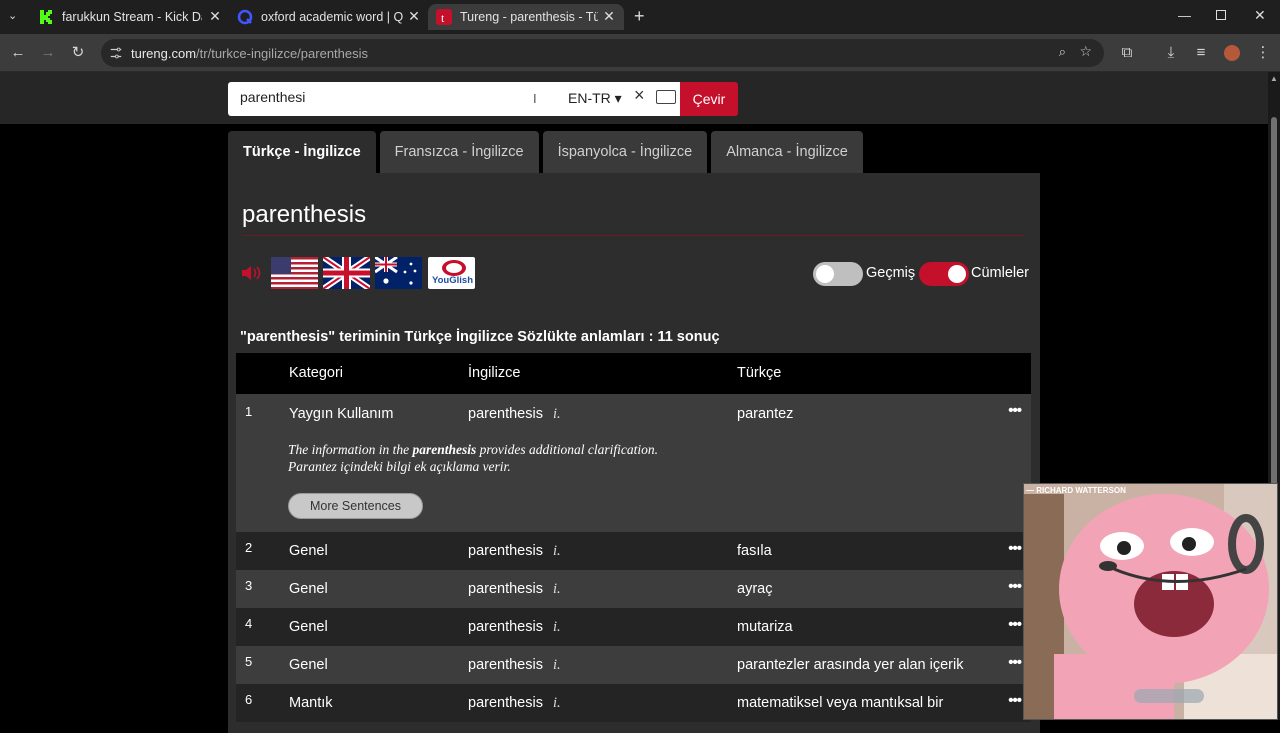 The image size is (1280, 733). I want to click on header-category: Kategori, so click(316, 373).